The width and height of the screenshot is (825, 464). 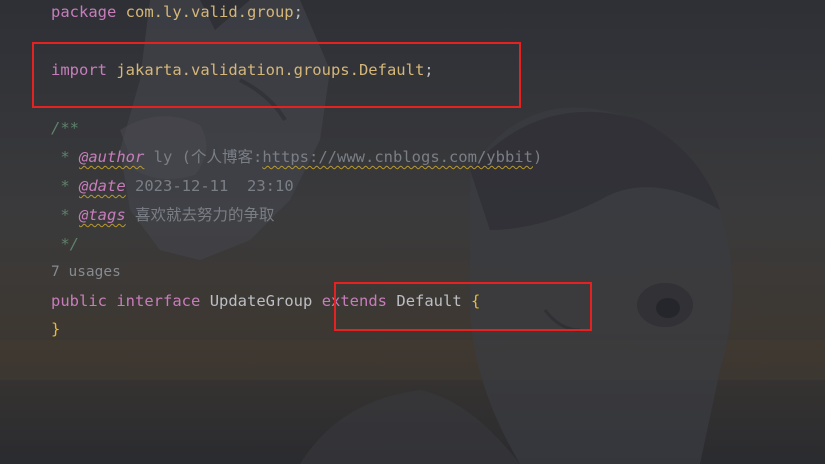 What do you see at coordinates (56, 329) in the screenshot?
I see `close-brace: }` at bounding box center [56, 329].